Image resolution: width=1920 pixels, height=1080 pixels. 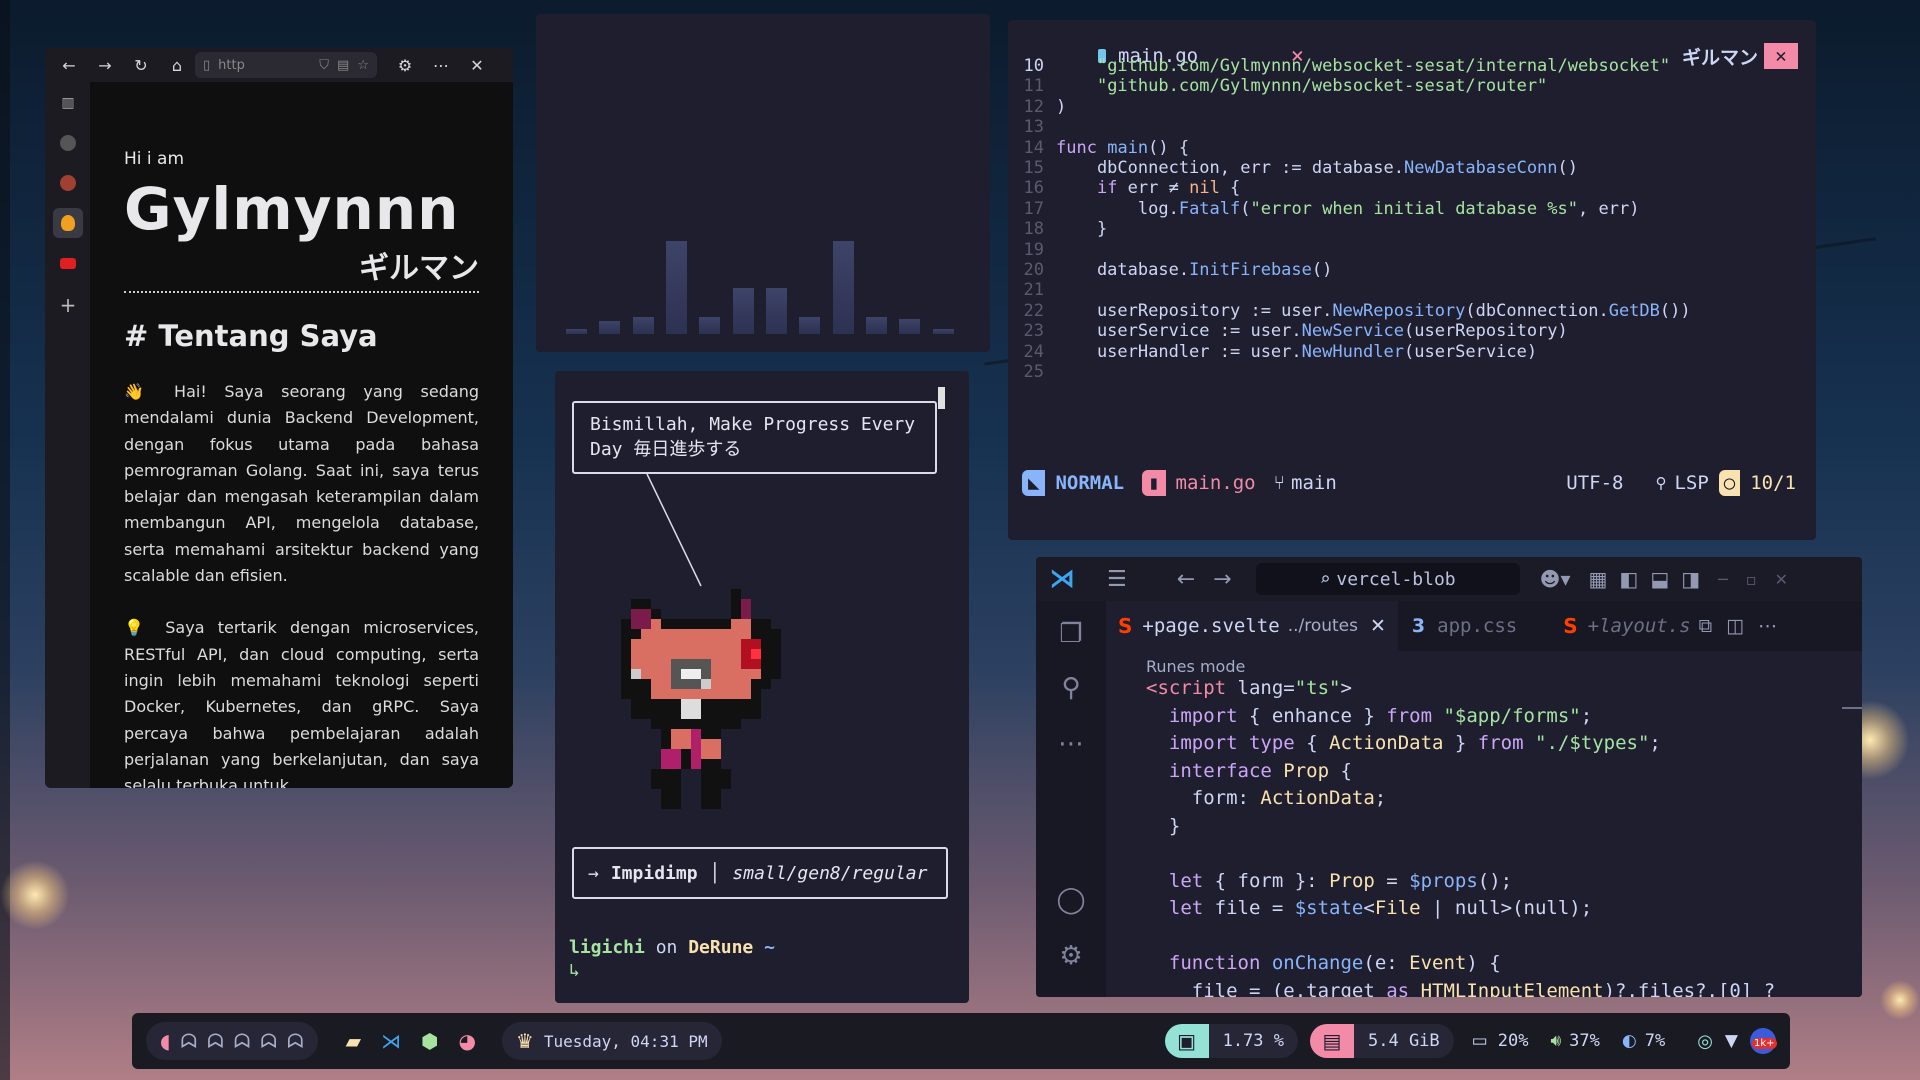 I want to click on scrollbar, so click(x=1852, y=708).